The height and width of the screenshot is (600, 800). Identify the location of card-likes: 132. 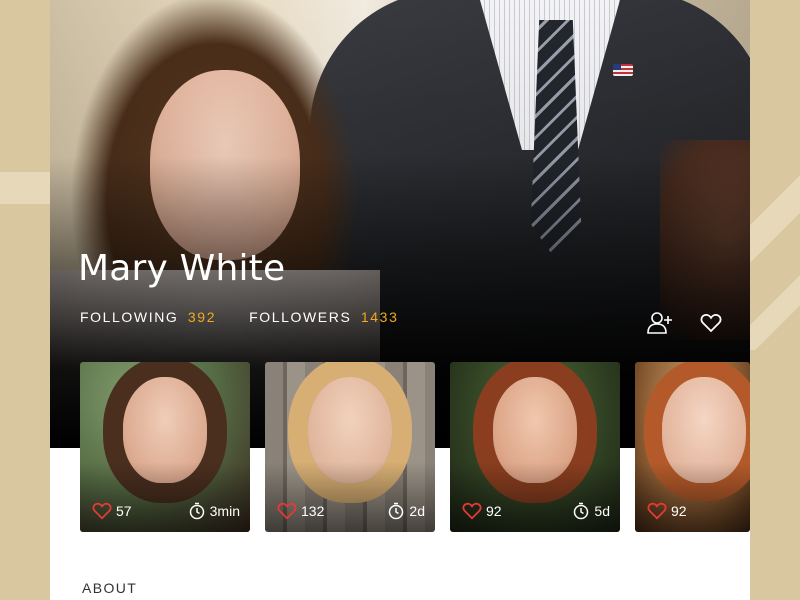
(300, 511).